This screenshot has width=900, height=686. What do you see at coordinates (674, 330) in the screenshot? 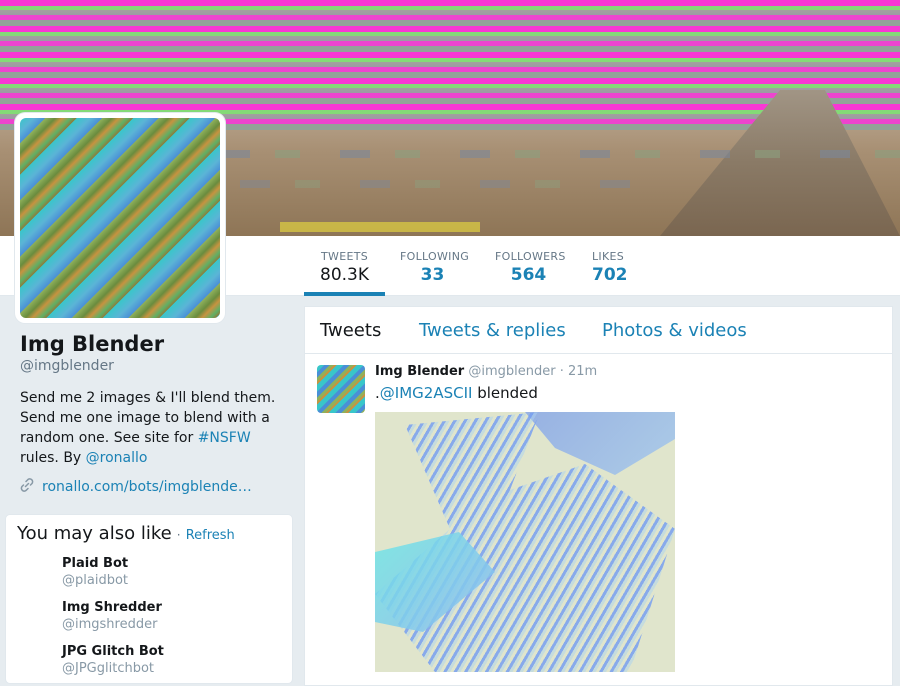
I see `tab-photos-videos: Photos & videos` at bounding box center [674, 330].